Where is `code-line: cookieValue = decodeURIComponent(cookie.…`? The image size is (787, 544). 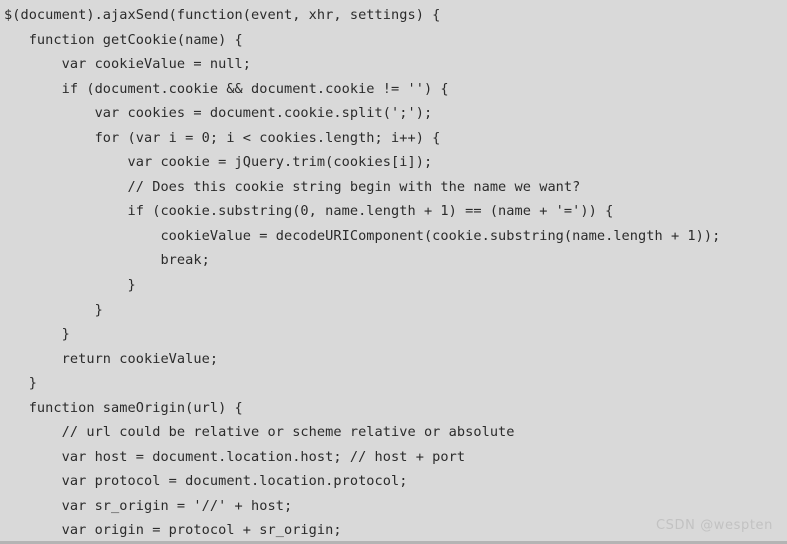
code-line: cookieValue = decodeURIComponent(cookie.… is located at coordinates (362, 235).